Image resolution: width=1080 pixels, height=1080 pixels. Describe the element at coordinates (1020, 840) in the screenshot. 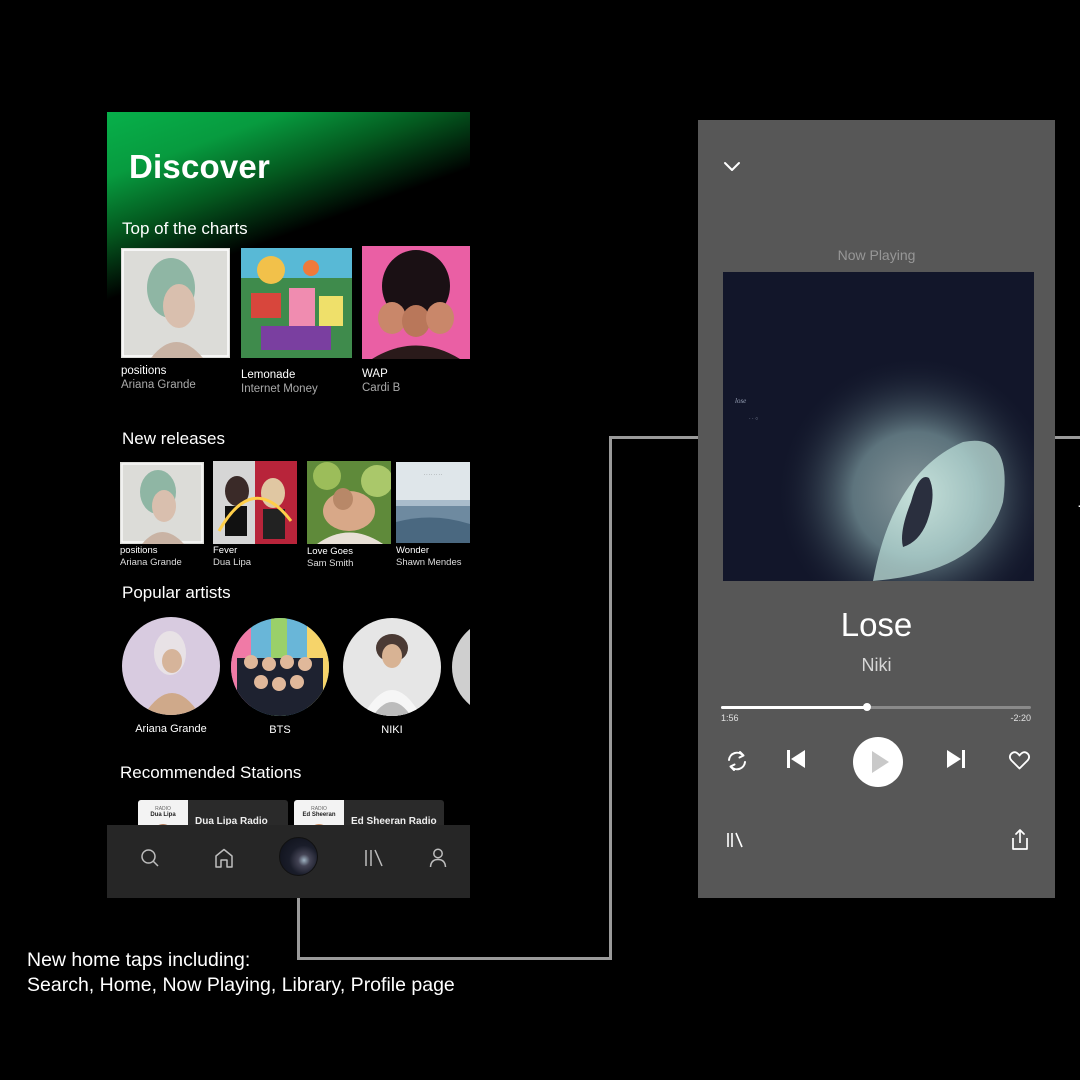

I see `share-icon` at that location.